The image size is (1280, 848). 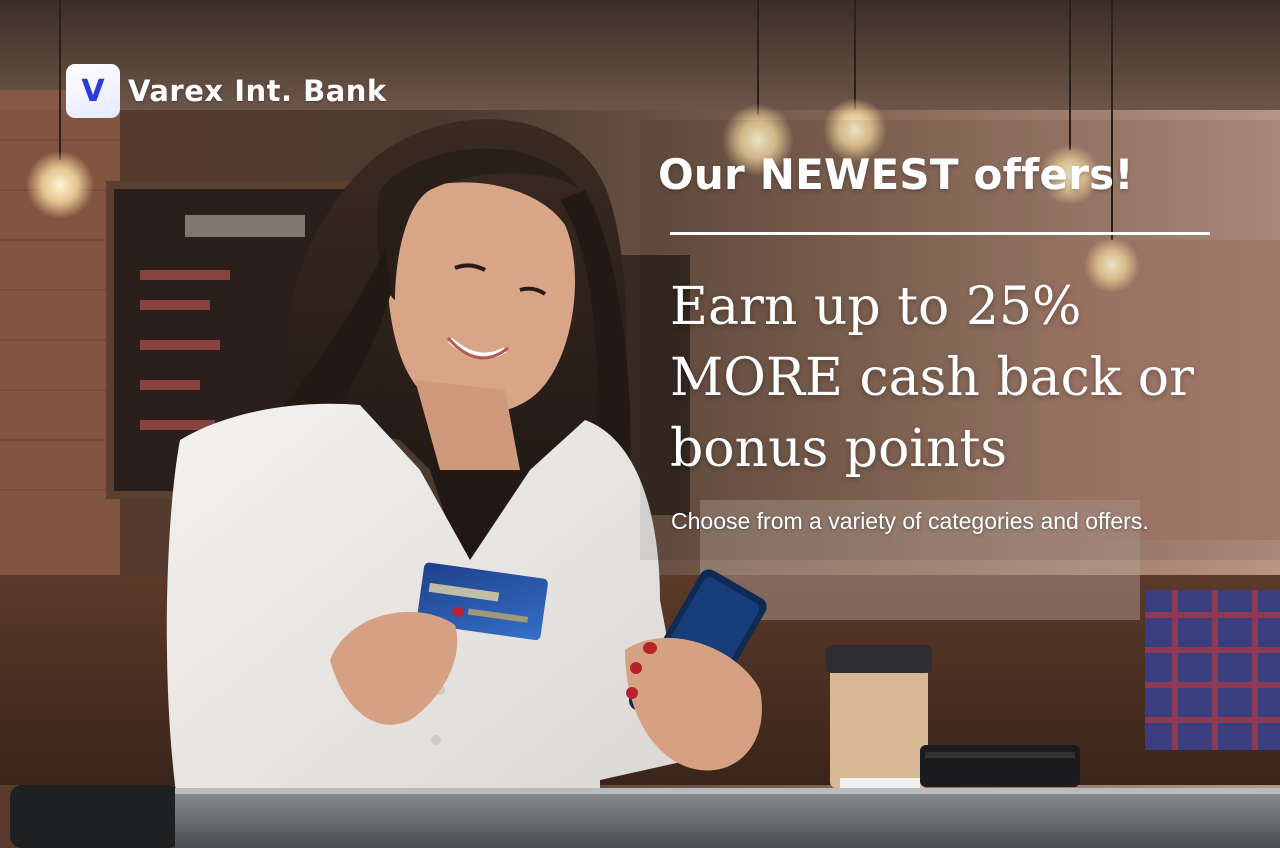 What do you see at coordinates (940, 233) in the screenshot?
I see `headline-divider` at bounding box center [940, 233].